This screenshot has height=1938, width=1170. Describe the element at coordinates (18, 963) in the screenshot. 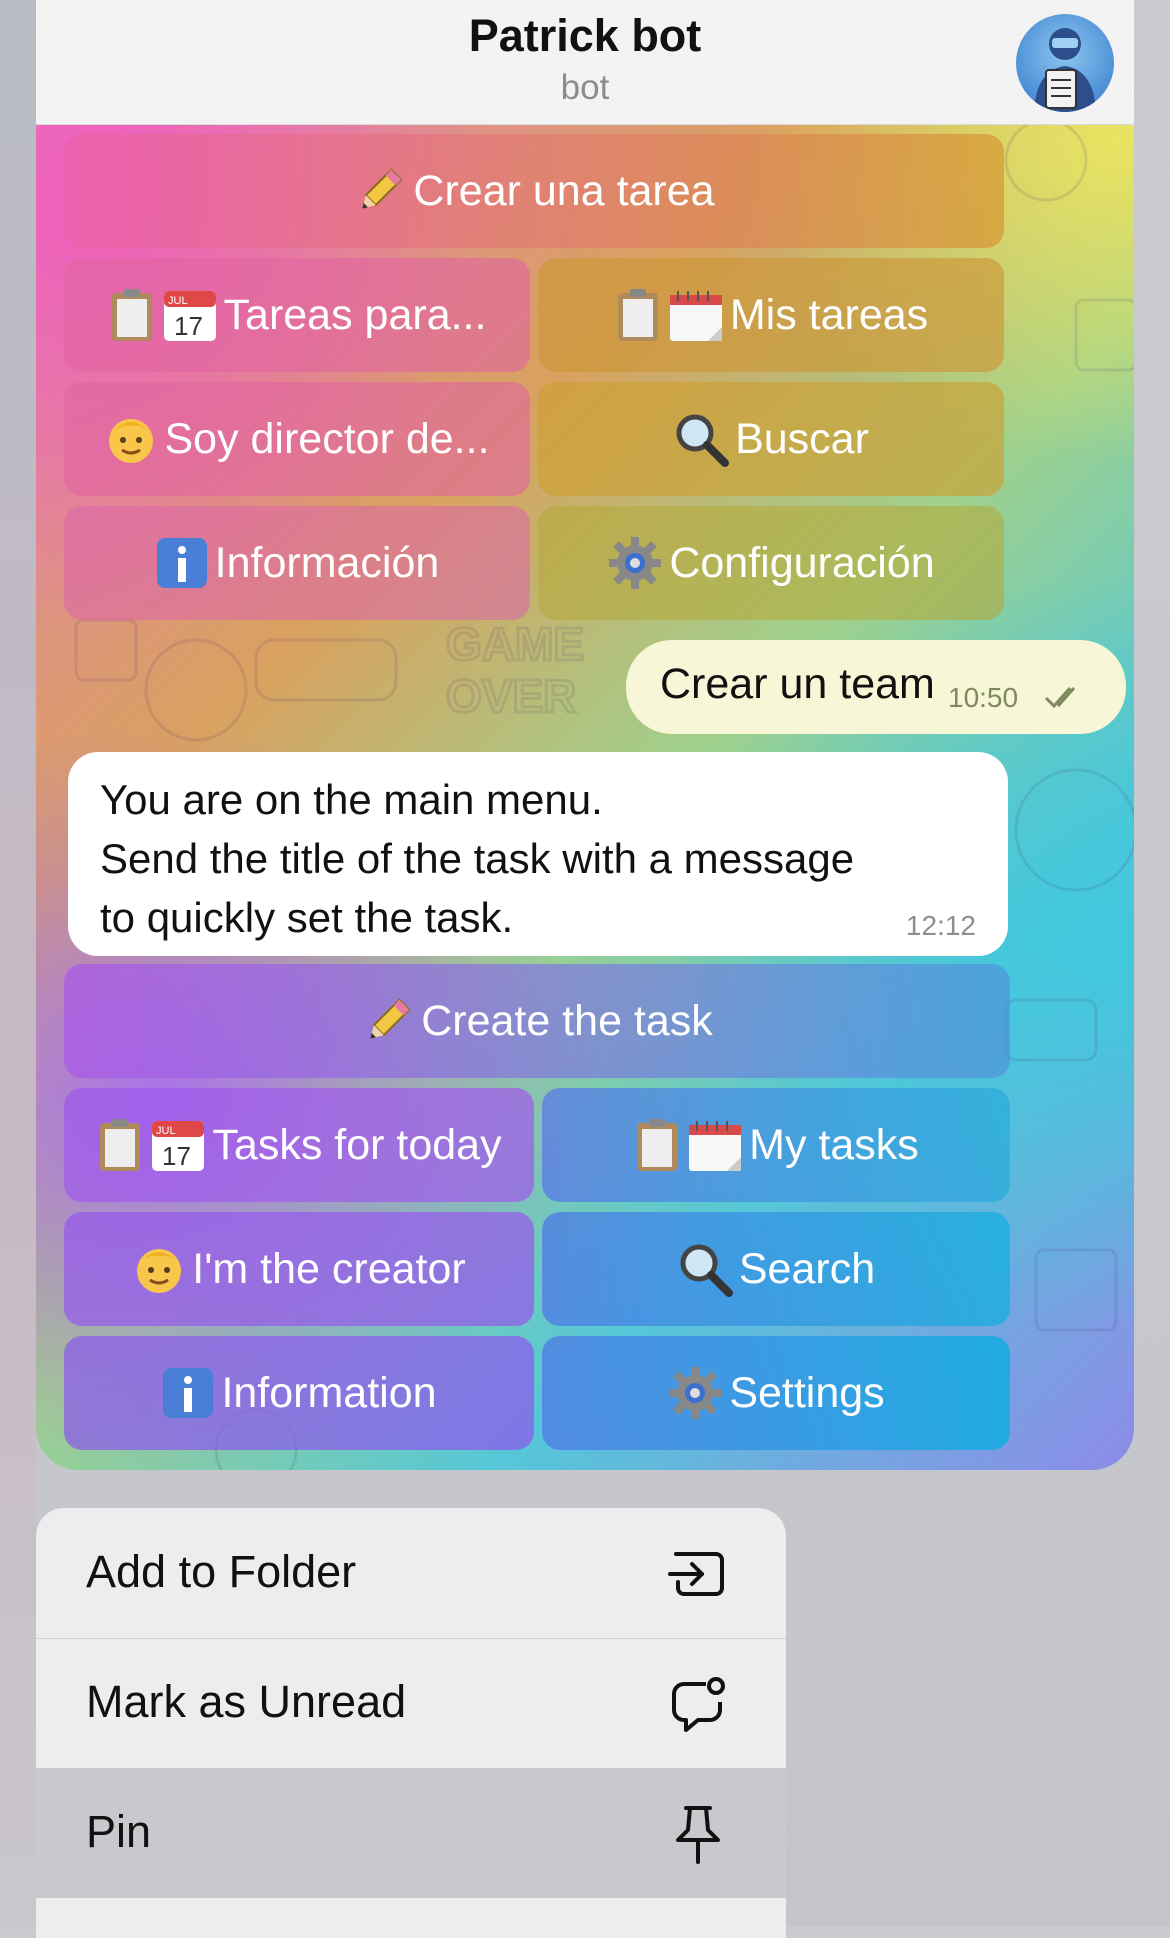

I see `background-left-edge` at that location.